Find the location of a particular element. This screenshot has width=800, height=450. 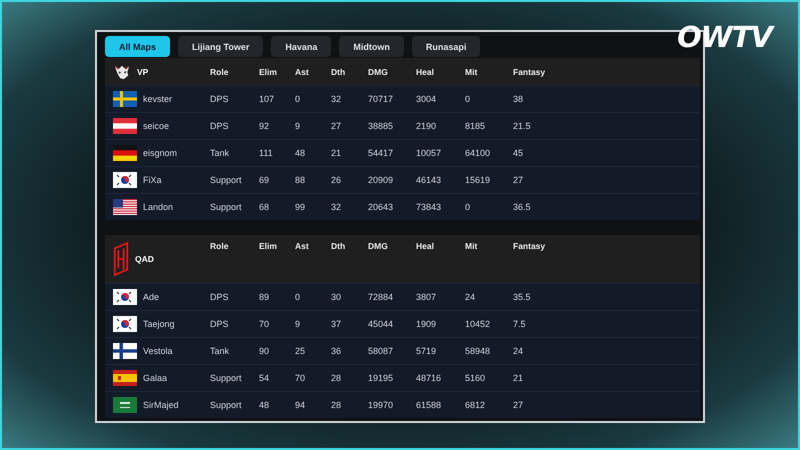

table-cell-text: 5160 is located at coordinates (475, 378).